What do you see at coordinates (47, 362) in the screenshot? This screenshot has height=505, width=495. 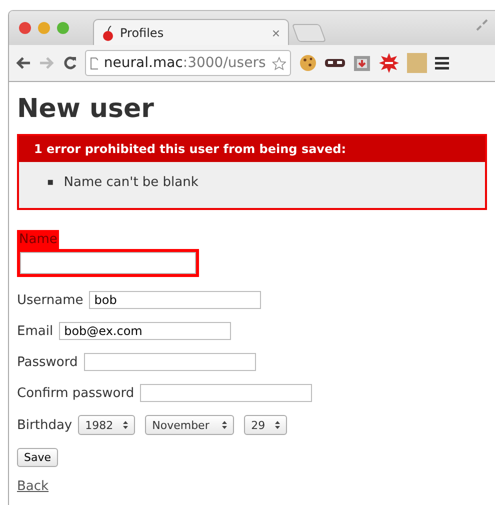 I see `field-label: Password` at bounding box center [47, 362].